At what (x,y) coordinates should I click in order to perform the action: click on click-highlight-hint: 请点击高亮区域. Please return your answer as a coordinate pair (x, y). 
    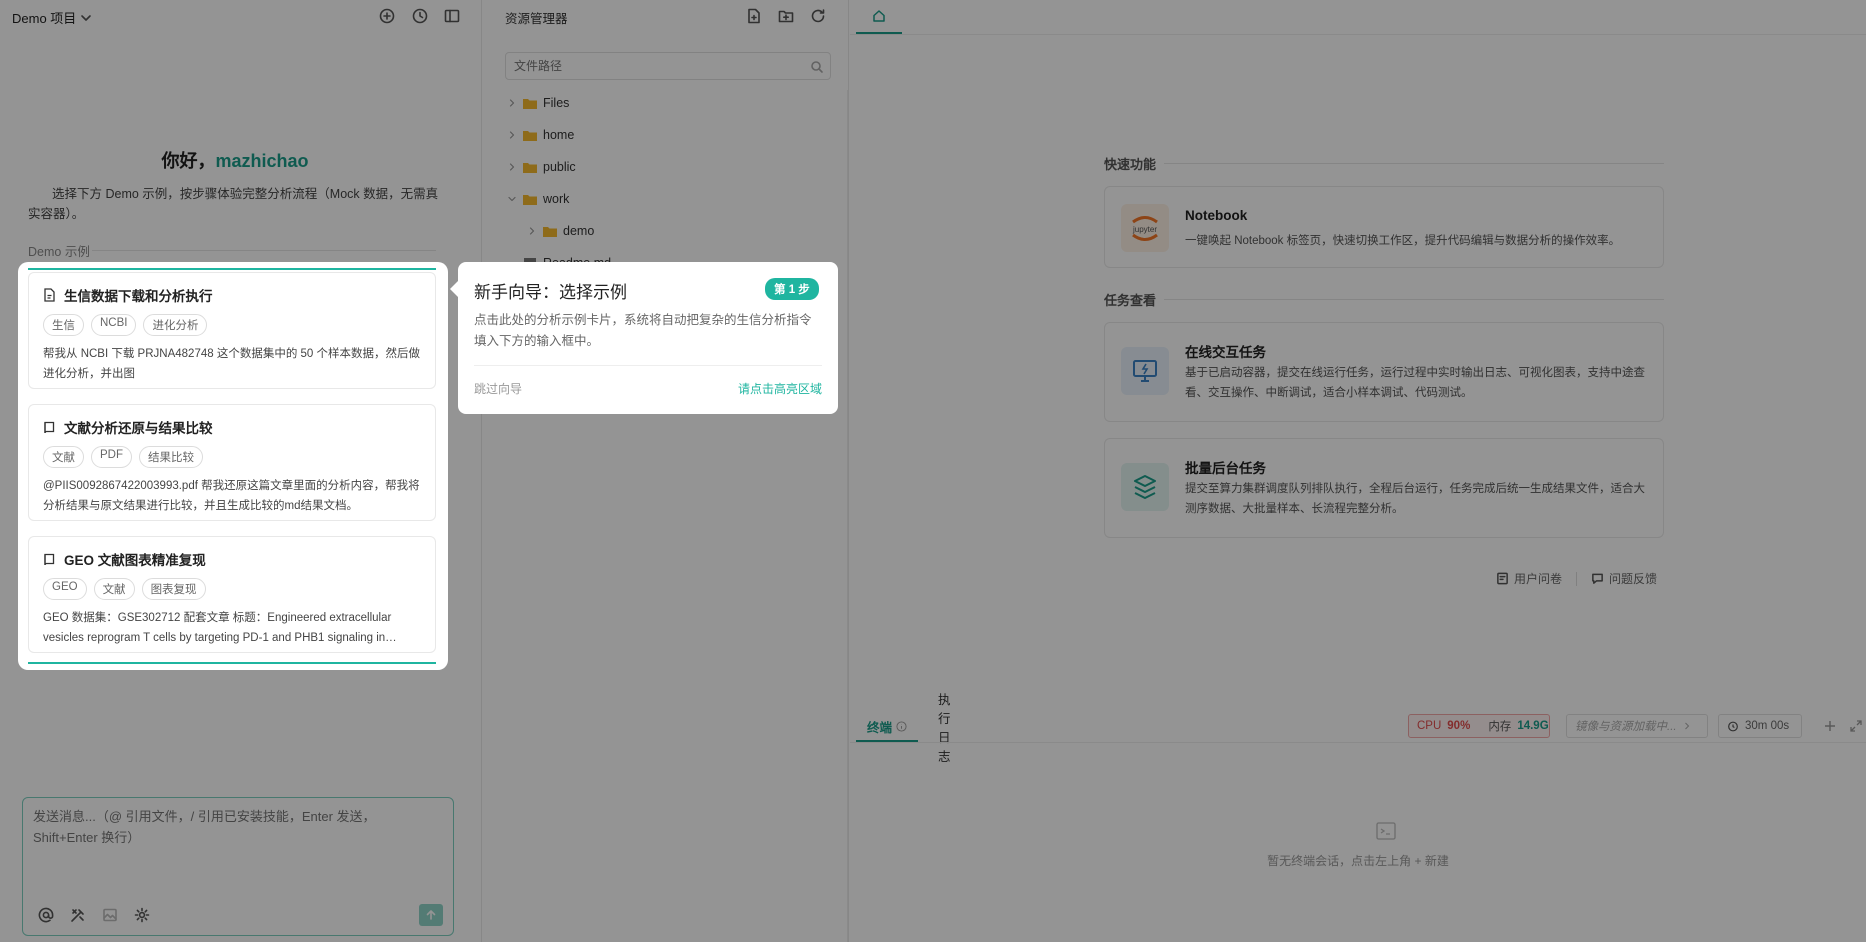
    Looking at the image, I should click on (780, 388).